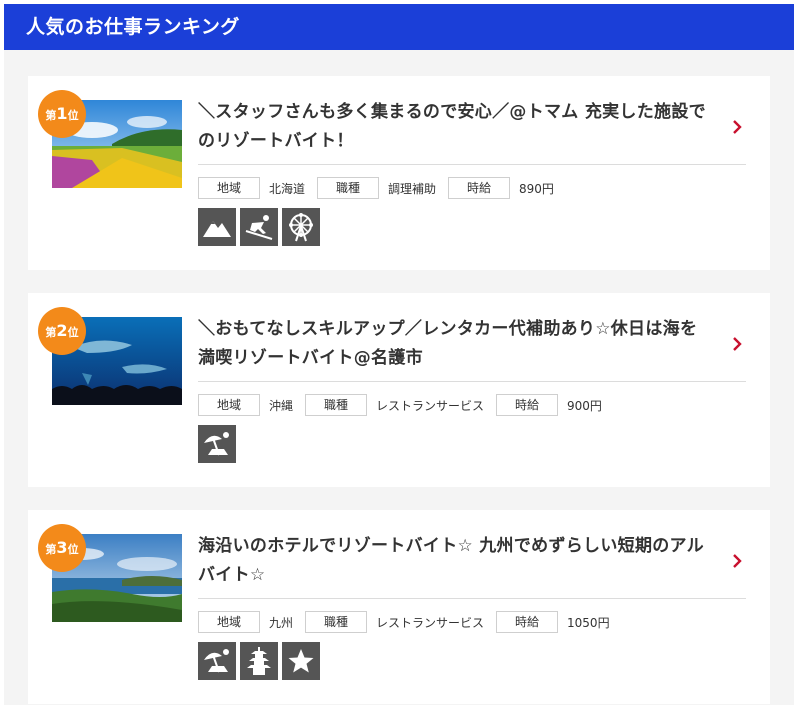 Image resolution: width=798 pixels, height=705 pixels. I want to click on rank-badge: 第2位, so click(62, 331).